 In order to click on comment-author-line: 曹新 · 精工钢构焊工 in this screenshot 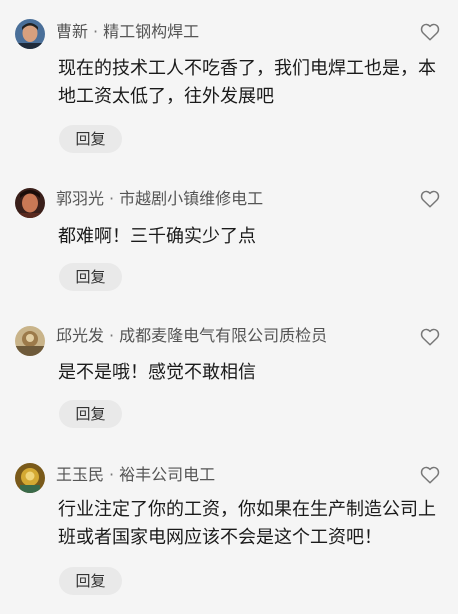, I will do `click(127, 32)`.